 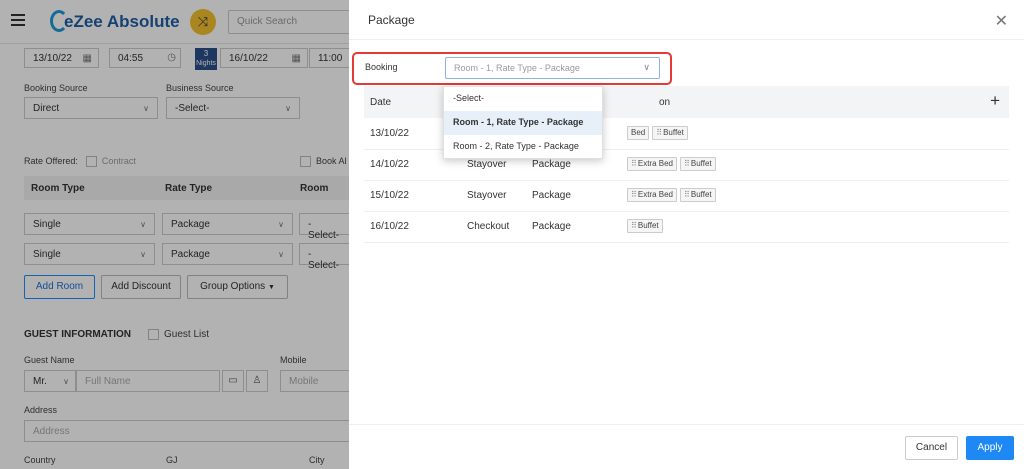 What do you see at coordinates (389, 195) in the screenshot?
I see `row-date: 15/10/22` at bounding box center [389, 195].